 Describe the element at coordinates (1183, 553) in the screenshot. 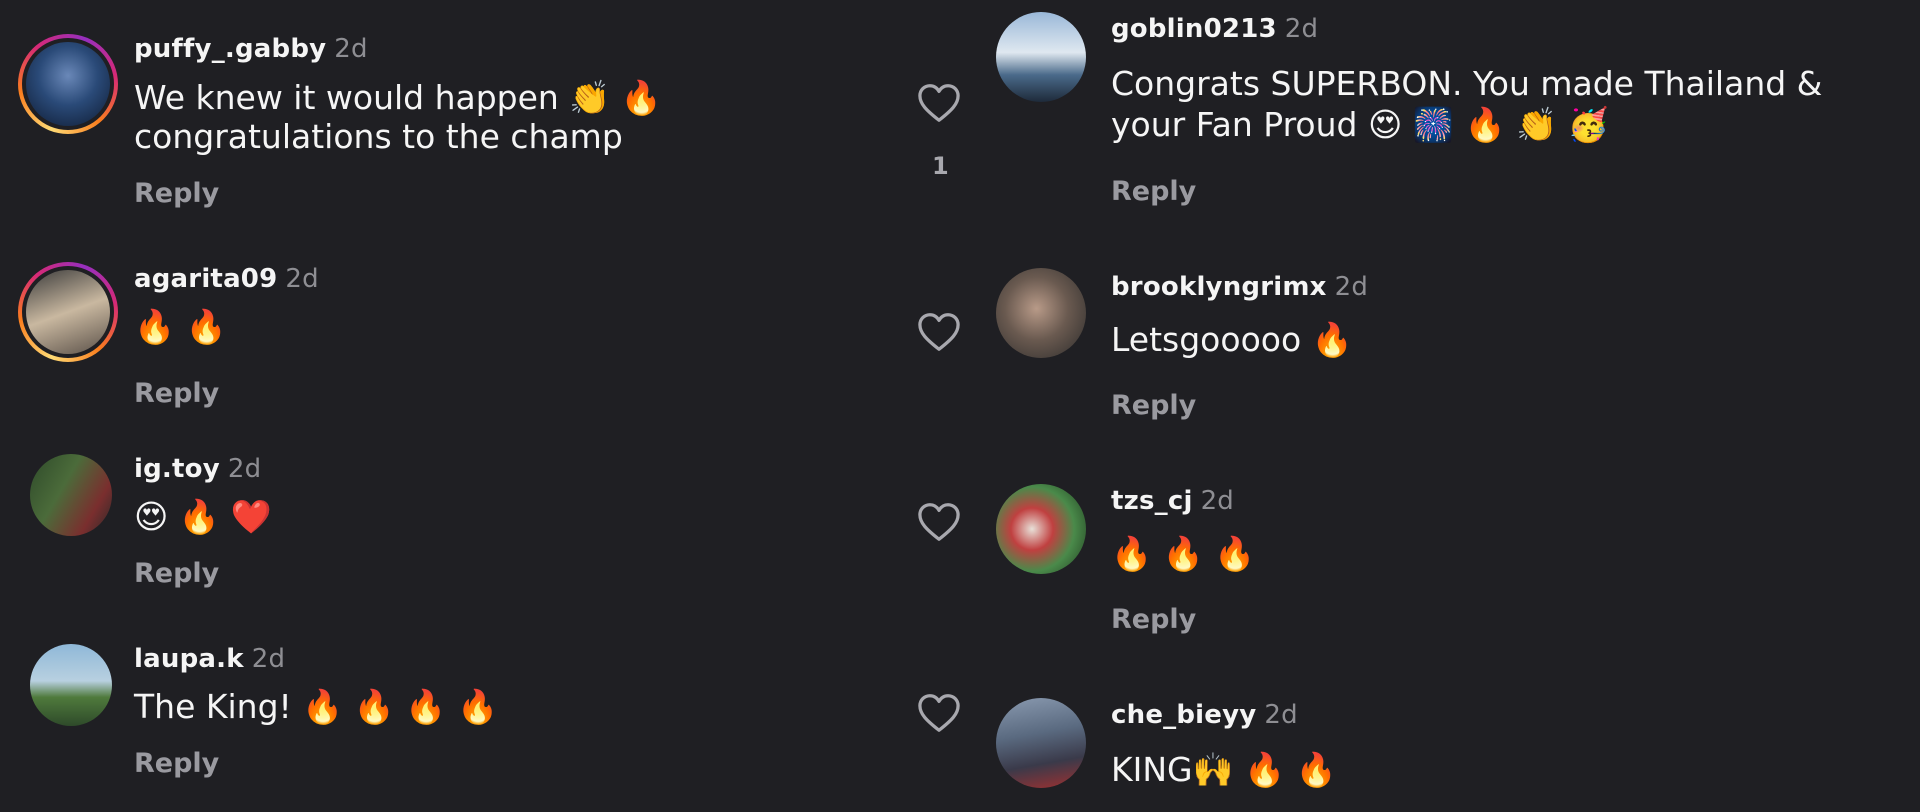

I see `comment-text-line1: 🔥 🔥 🔥` at that location.